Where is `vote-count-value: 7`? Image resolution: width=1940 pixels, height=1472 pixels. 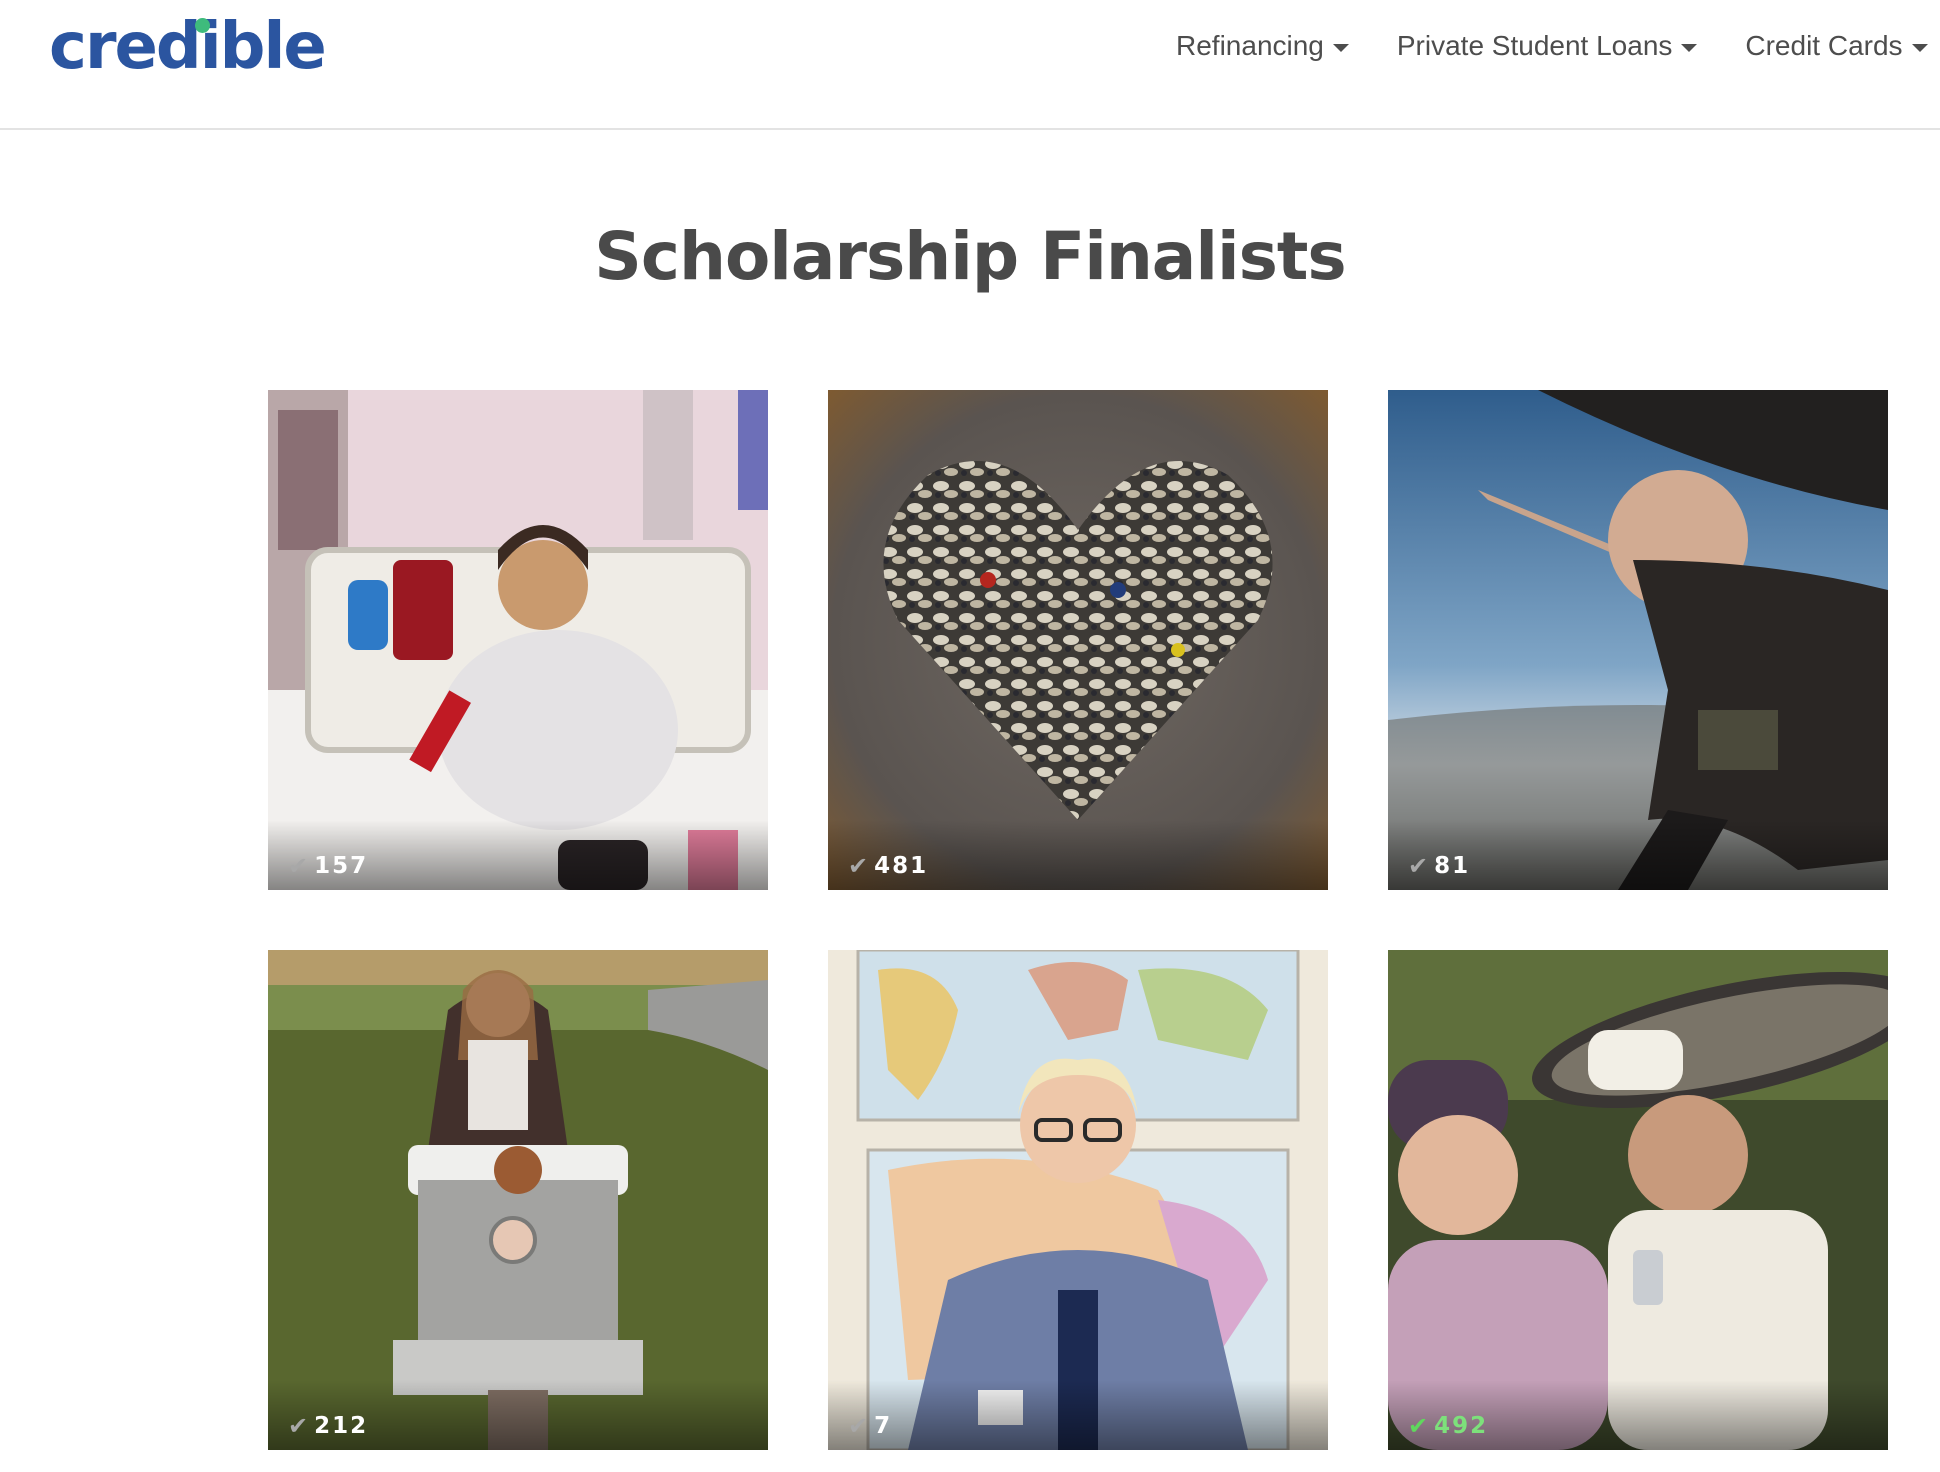 vote-count-value: 7 is located at coordinates (883, 1426).